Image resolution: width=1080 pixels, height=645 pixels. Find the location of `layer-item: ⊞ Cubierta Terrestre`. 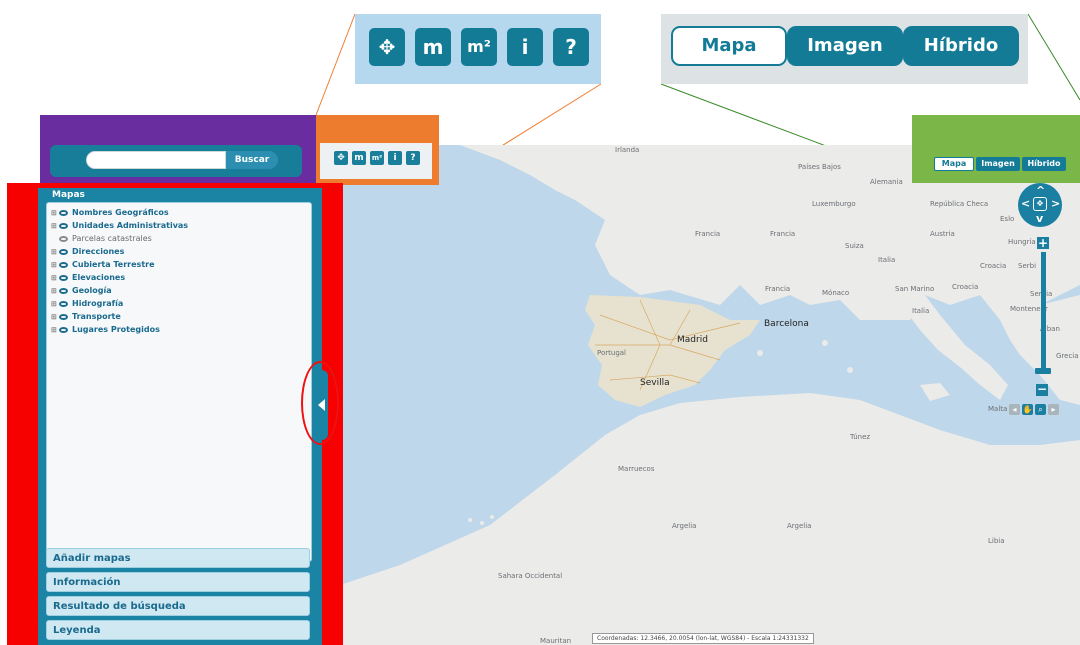

layer-item: ⊞ Cubierta Terrestre is located at coordinates (103, 265).